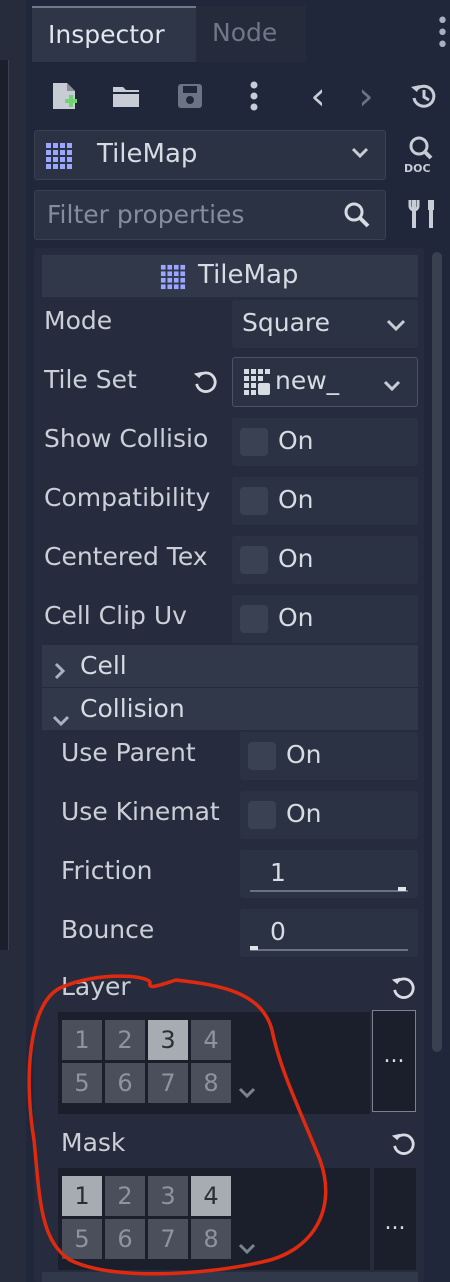 The height and width of the screenshot is (1282, 450). I want to click on filter-placeholder: Filter properties, so click(146, 214).